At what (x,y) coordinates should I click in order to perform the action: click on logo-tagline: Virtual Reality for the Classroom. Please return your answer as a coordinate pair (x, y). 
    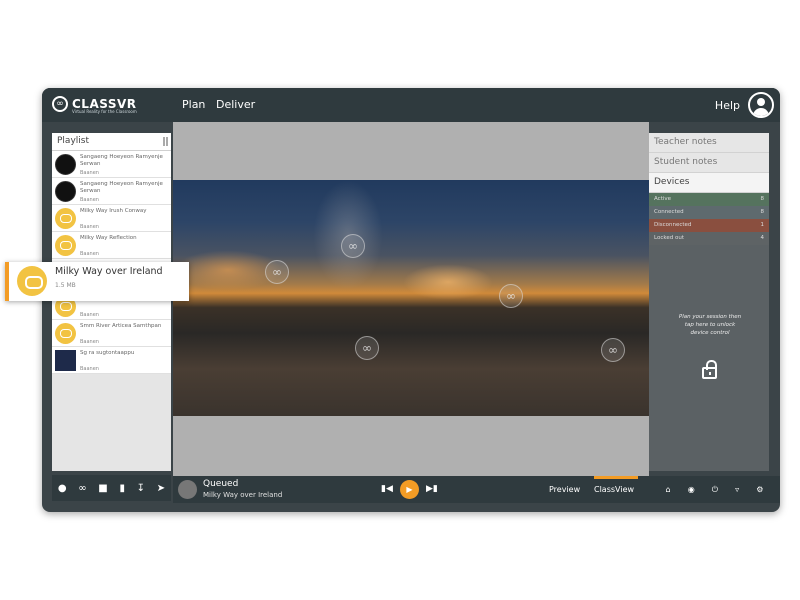
    Looking at the image, I should click on (104, 111).